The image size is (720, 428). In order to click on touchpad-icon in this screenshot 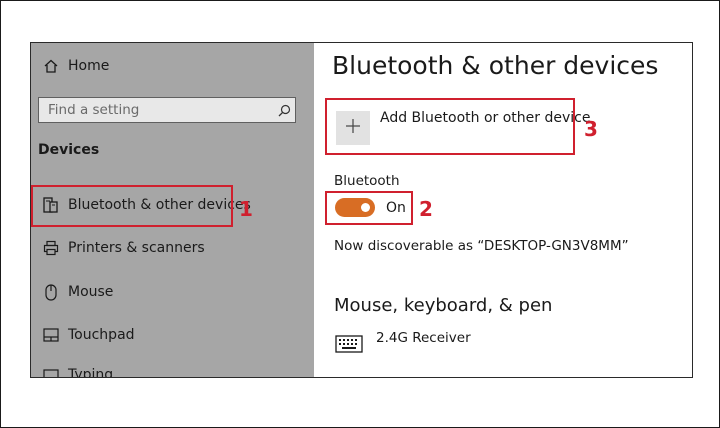, I will do `click(51, 335)`.